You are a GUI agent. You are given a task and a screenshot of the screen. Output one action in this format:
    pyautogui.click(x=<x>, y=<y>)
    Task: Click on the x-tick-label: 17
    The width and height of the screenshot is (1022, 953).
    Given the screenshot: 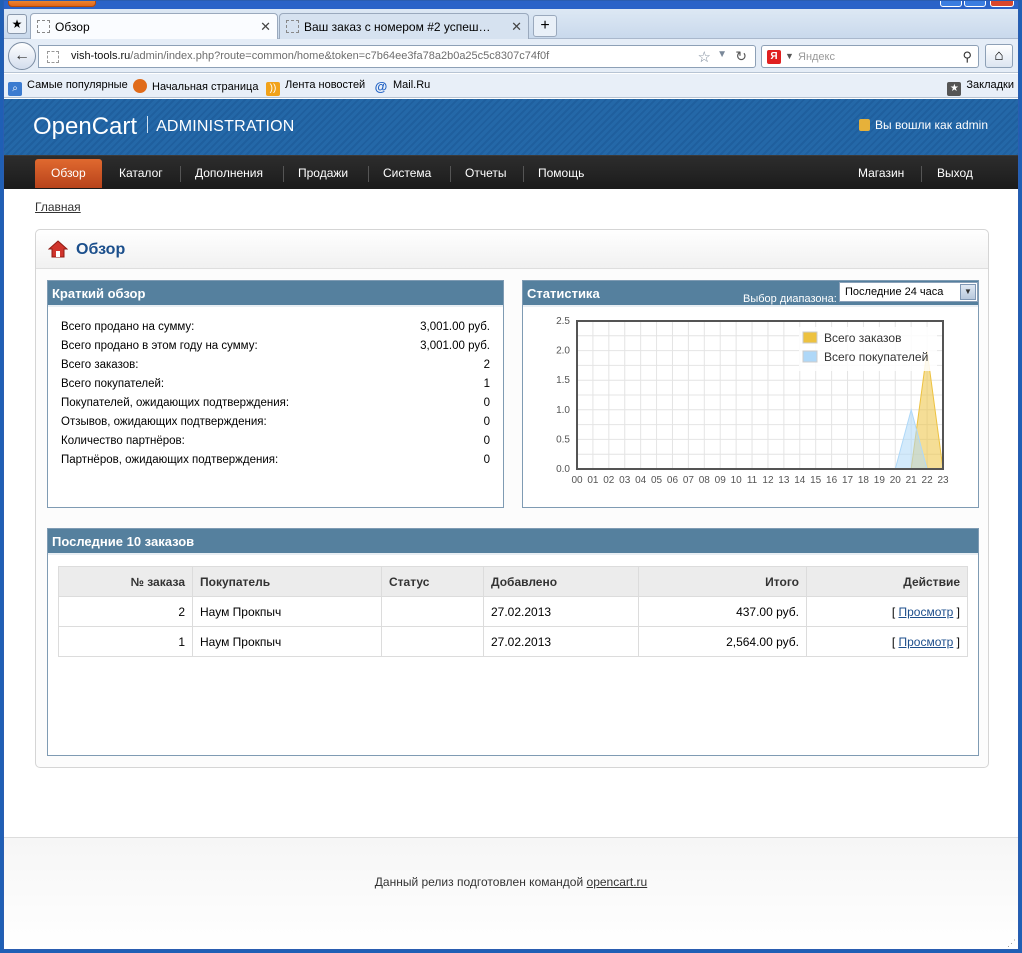 What is the action you would take?
    pyautogui.click(x=848, y=480)
    